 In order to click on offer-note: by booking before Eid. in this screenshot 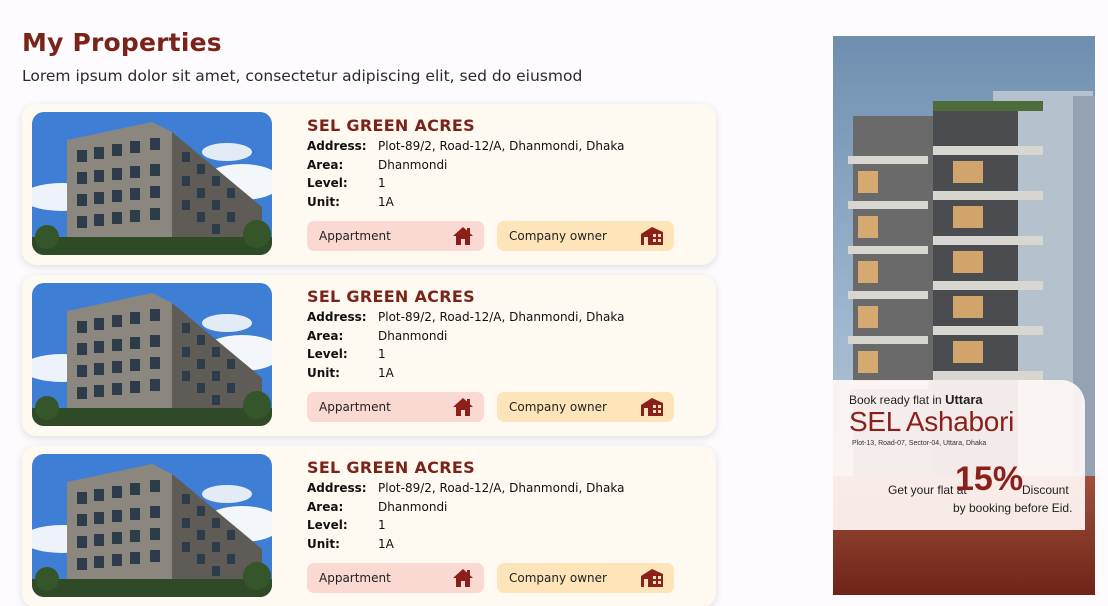, I will do `click(1013, 508)`.